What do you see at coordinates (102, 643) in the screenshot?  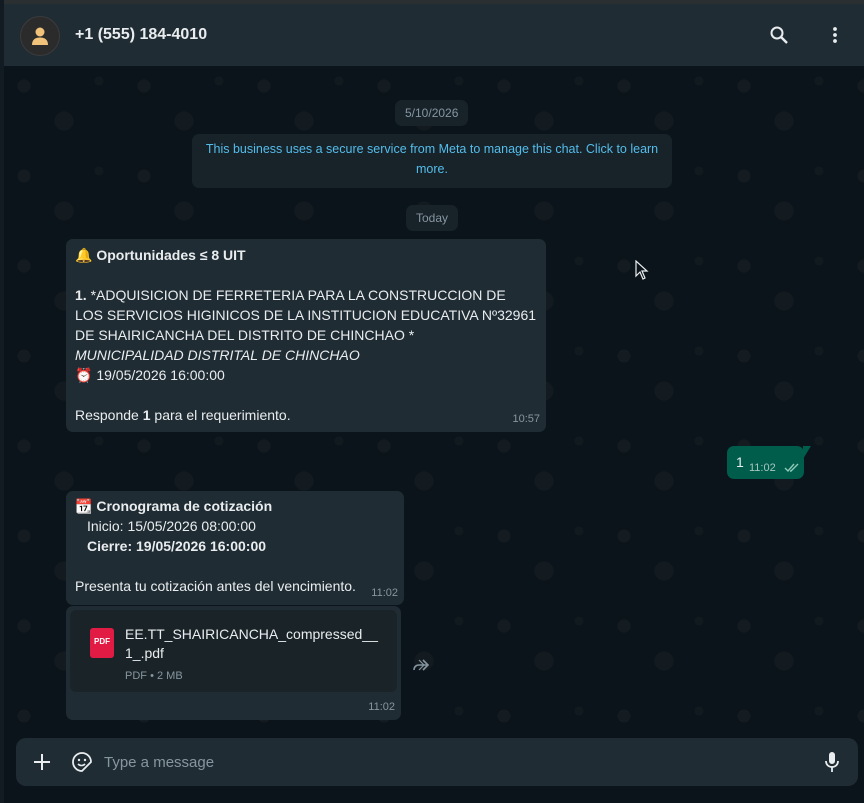 I see `pdf-file-icon: PDF` at bounding box center [102, 643].